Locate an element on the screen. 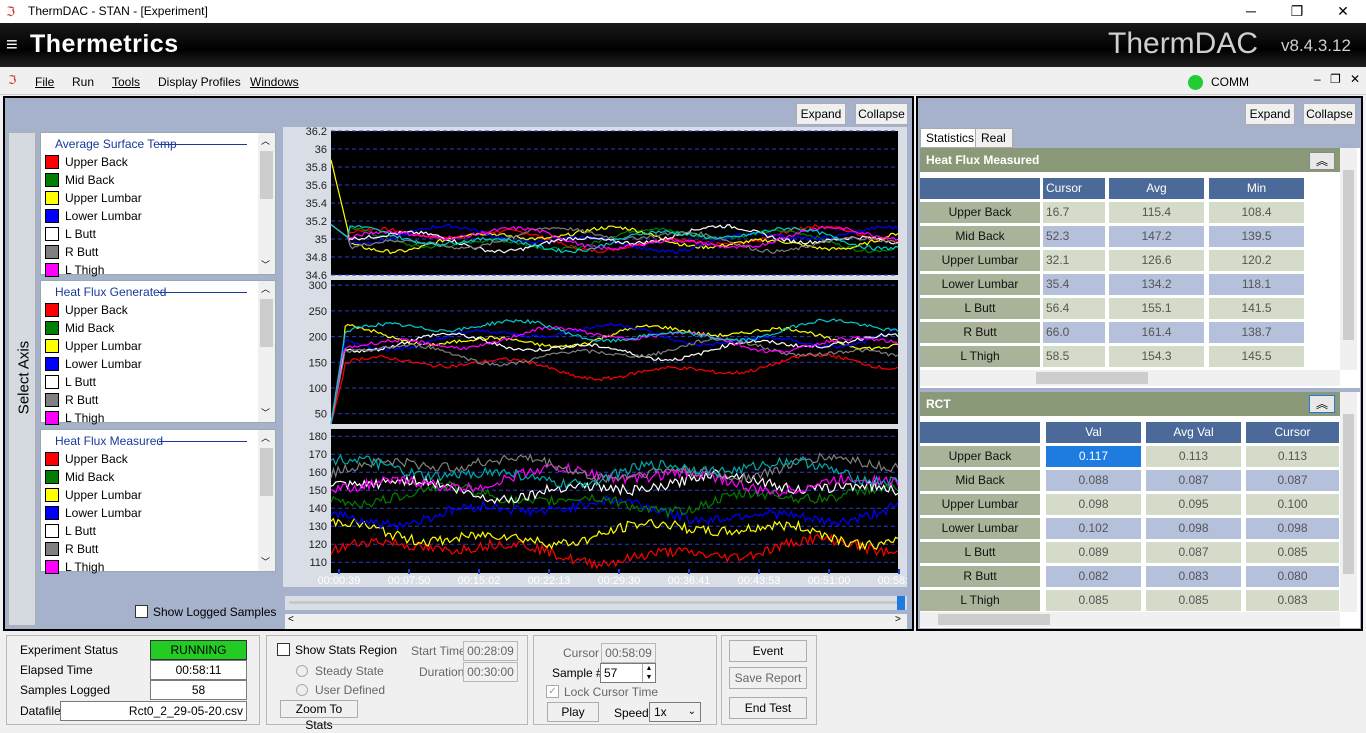 Image resolution: width=1366 pixels, height=733 pixels. left-collapse-button: Collapse is located at coordinates (881, 114).